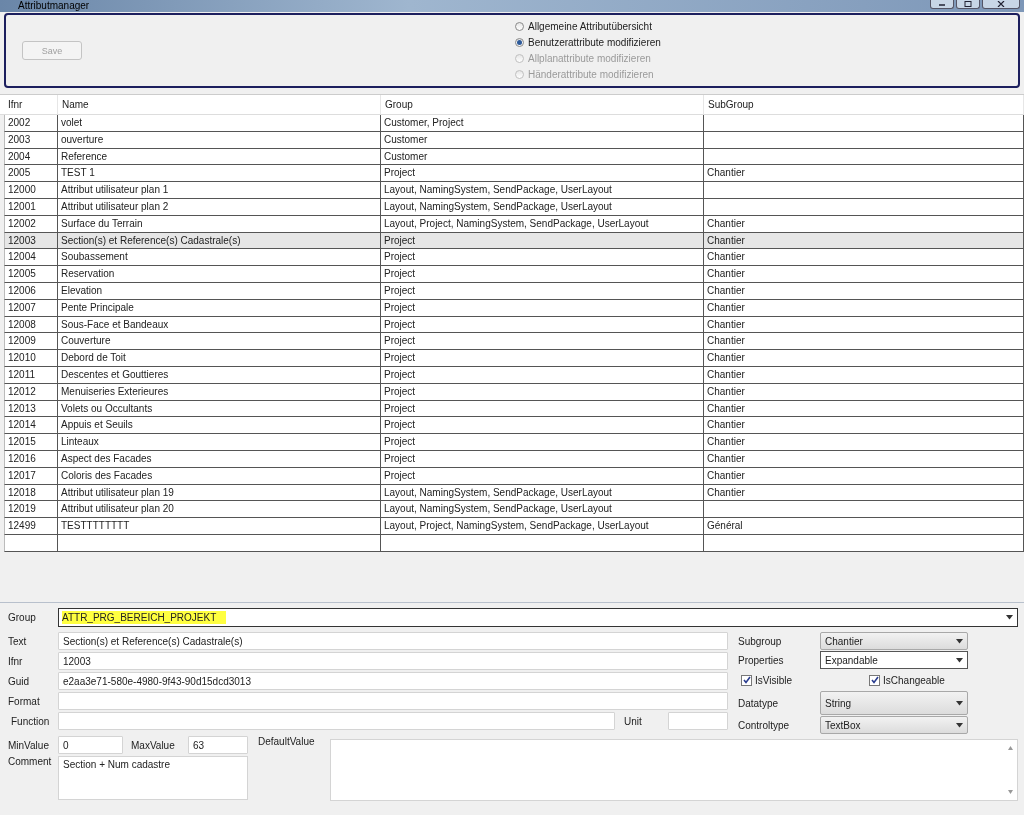 Image resolution: width=1024 pixels, height=815 pixels. Describe the element at coordinates (22, 617) in the screenshot. I see `field-label: Group` at that location.